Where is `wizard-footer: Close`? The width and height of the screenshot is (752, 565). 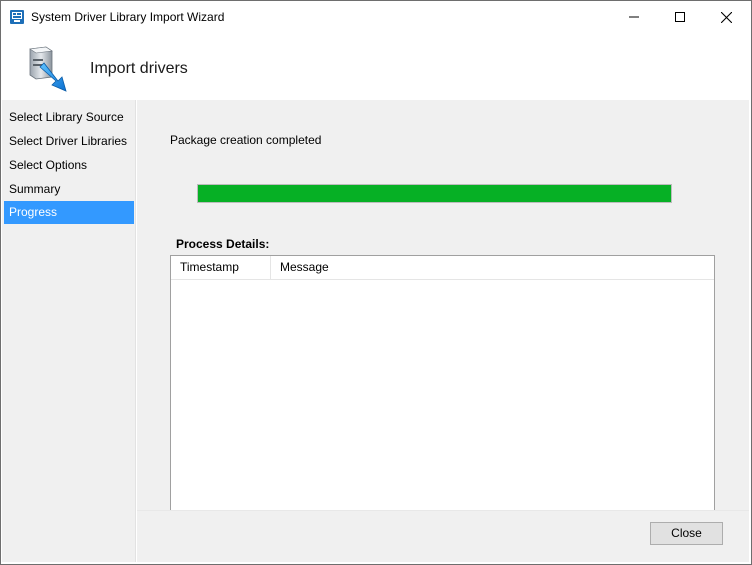 wizard-footer: Close is located at coordinates (443, 536).